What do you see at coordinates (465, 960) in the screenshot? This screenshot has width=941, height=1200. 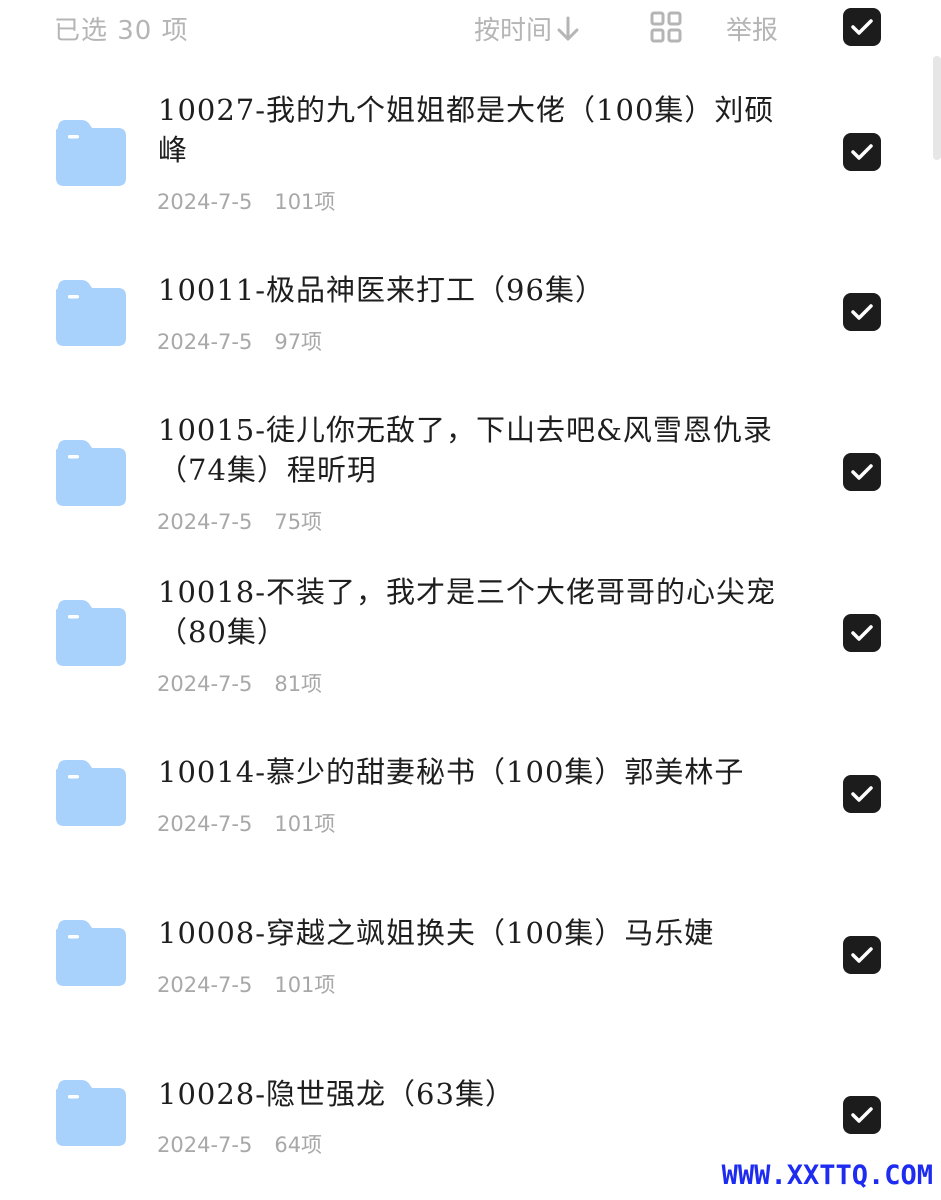 I see `folder-list-item: 10008-穿越之飒姐换夫（100集）马乐婕 2024-7-5 101项` at bounding box center [465, 960].